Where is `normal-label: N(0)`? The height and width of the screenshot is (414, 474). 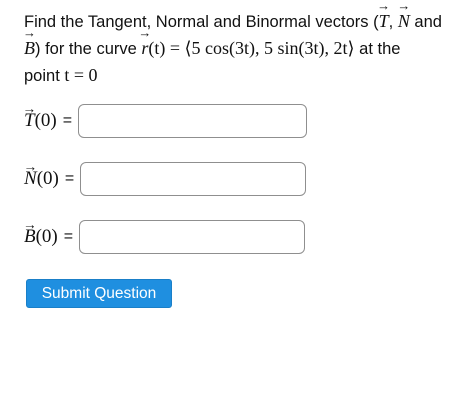
normal-label: N(0) is located at coordinates (41, 179).